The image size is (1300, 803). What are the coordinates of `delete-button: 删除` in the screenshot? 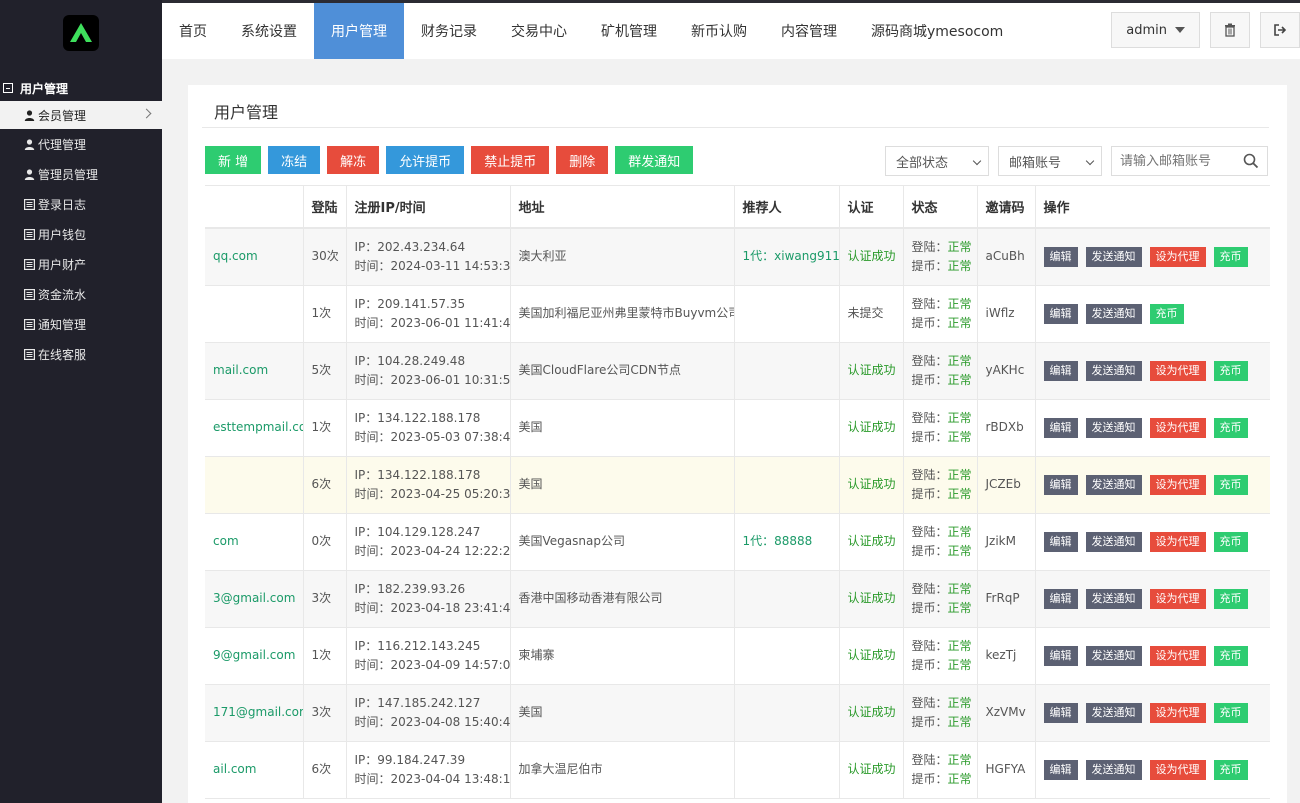 It's located at (582, 160).